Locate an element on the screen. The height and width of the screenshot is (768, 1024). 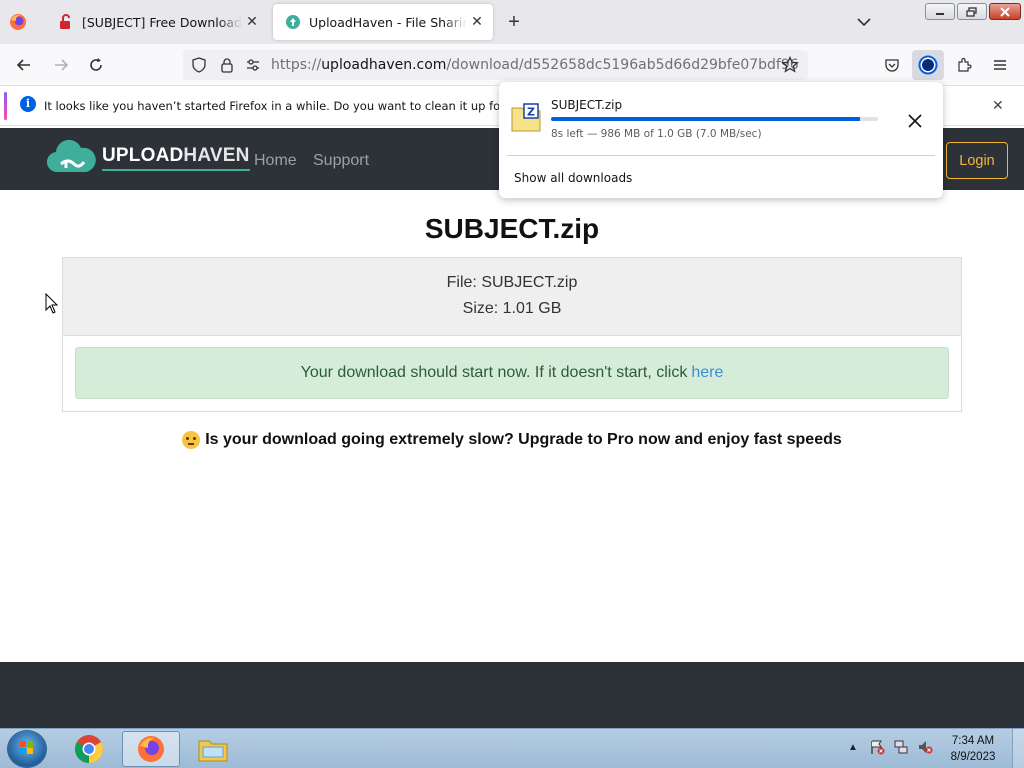
permissions-icon is located at coordinates (253, 65).